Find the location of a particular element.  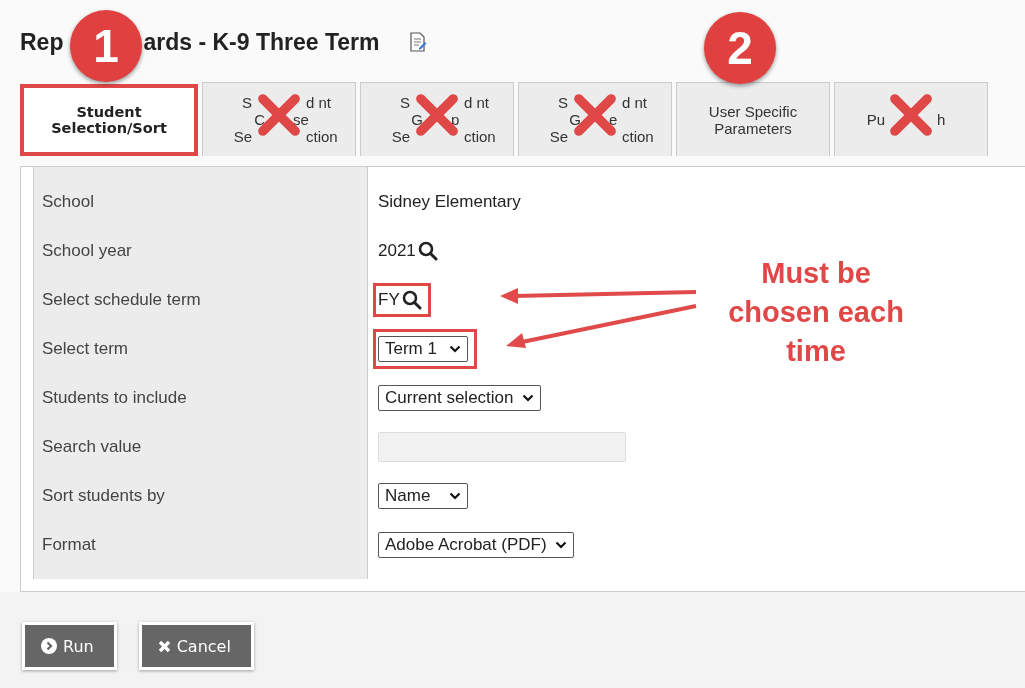

field-value: FY is located at coordinates (389, 299).